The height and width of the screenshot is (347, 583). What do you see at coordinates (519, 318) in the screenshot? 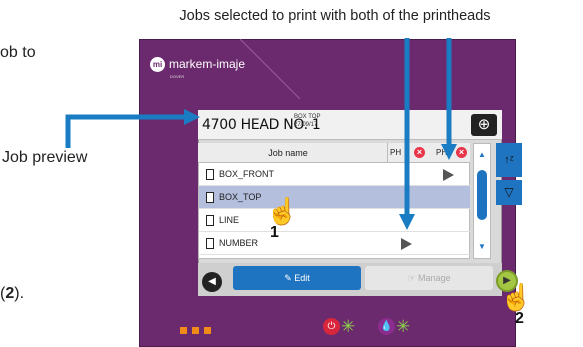
I see `step-2-label: 2` at bounding box center [519, 318].